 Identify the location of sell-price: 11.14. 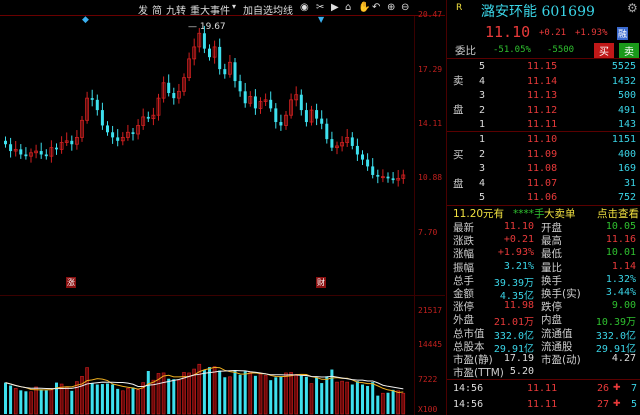
(542, 81).